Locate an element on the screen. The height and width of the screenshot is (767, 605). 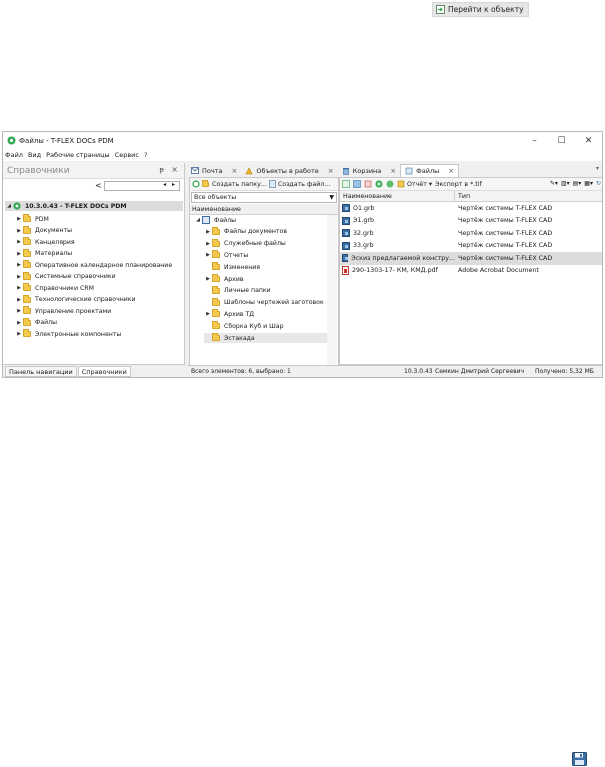
tree-item-office: ▶ Канцелярия is located at coordinates (45, 242).